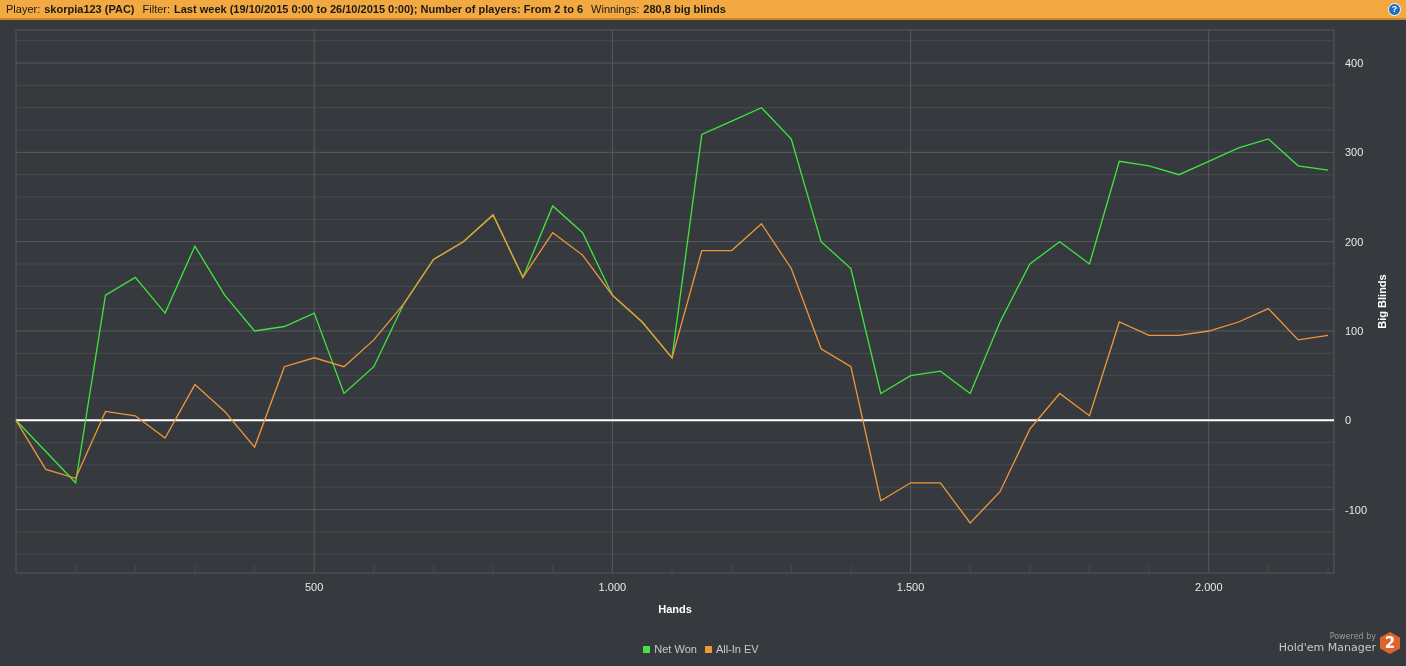 This screenshot has height=666, width=1406. I want to click on x-tick-label: 500, so click(314, 587).